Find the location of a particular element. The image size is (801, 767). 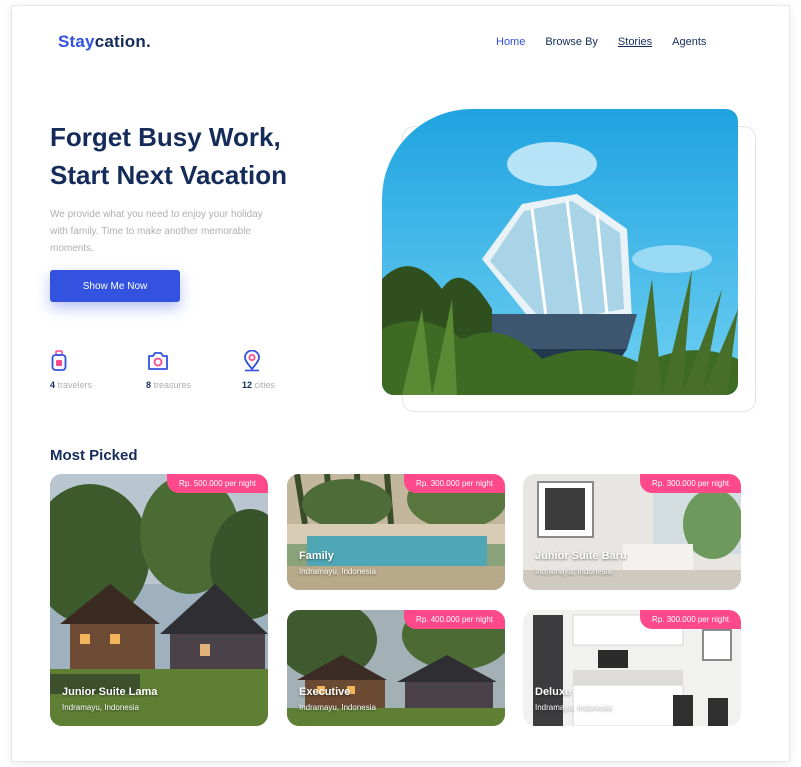

main-nav: Home Browse By Stories Agents is located at coordinates (601, 42).